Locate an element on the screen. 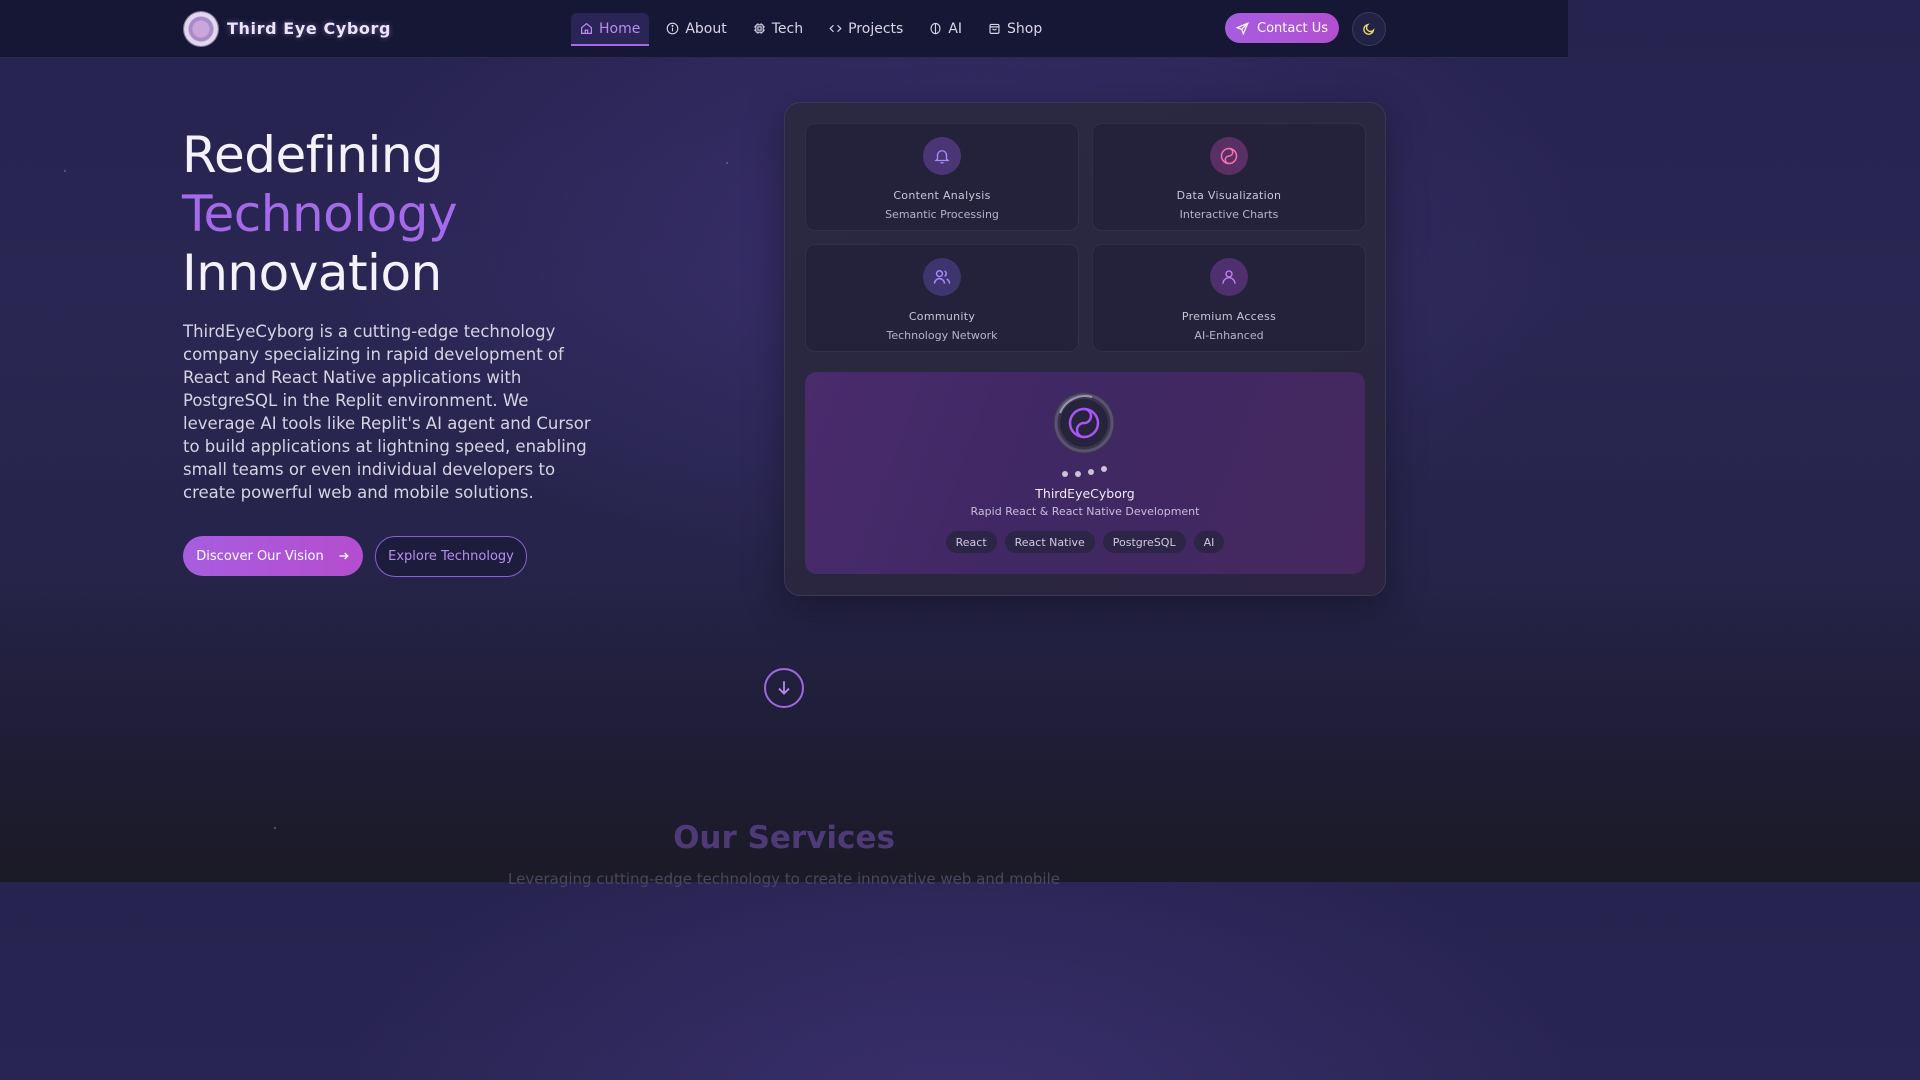  tag-postgresql: PostgreSQL is located at coordinates (1144, 542).